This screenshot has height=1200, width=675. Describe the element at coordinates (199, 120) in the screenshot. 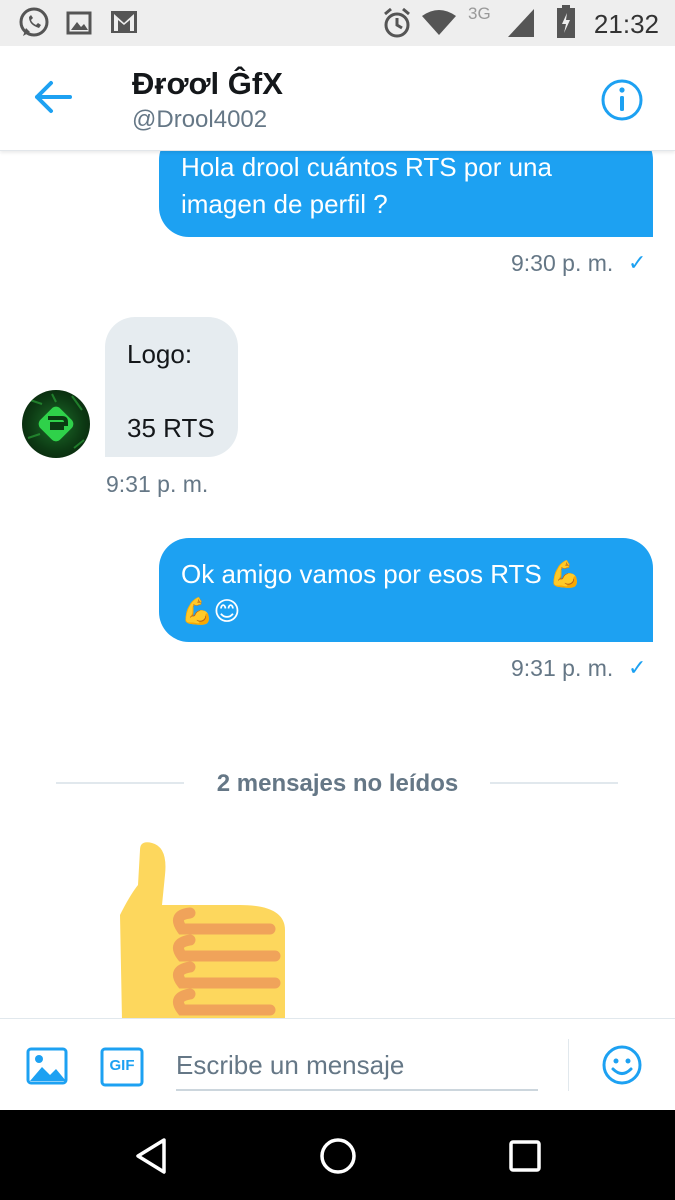

I see `contact-handle: @Drool4002` at that location.